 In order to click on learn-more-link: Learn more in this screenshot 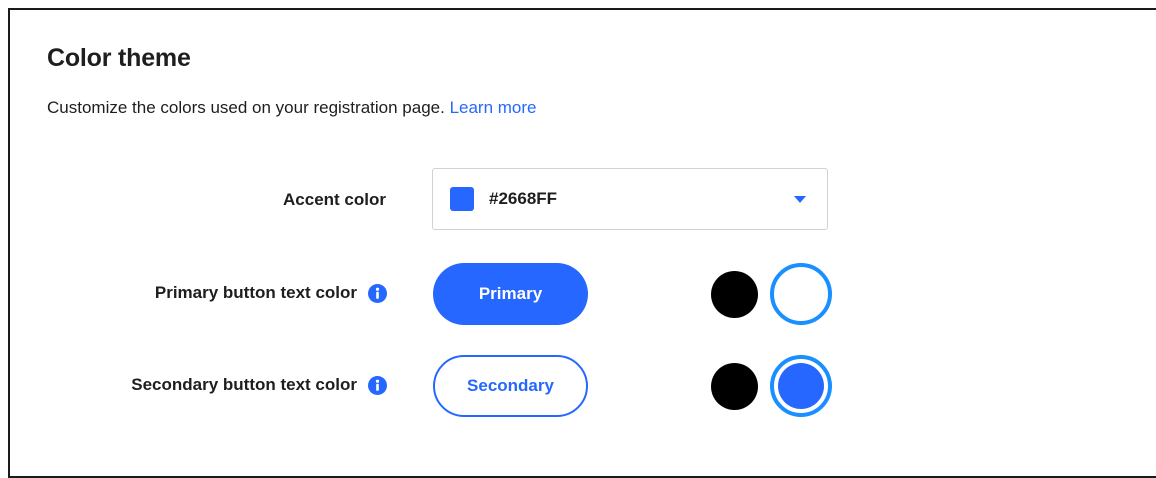, I will do `click(493, 107)`.